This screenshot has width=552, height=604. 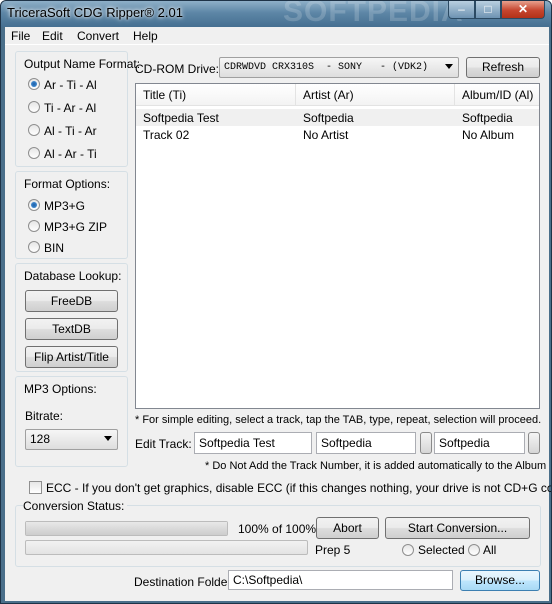 What do you see at coordinates (70, 131) in the screenshot?
I see `radio-al-ti-ar-label: Al - Ti - Ar` at bounding box center [70, 131].